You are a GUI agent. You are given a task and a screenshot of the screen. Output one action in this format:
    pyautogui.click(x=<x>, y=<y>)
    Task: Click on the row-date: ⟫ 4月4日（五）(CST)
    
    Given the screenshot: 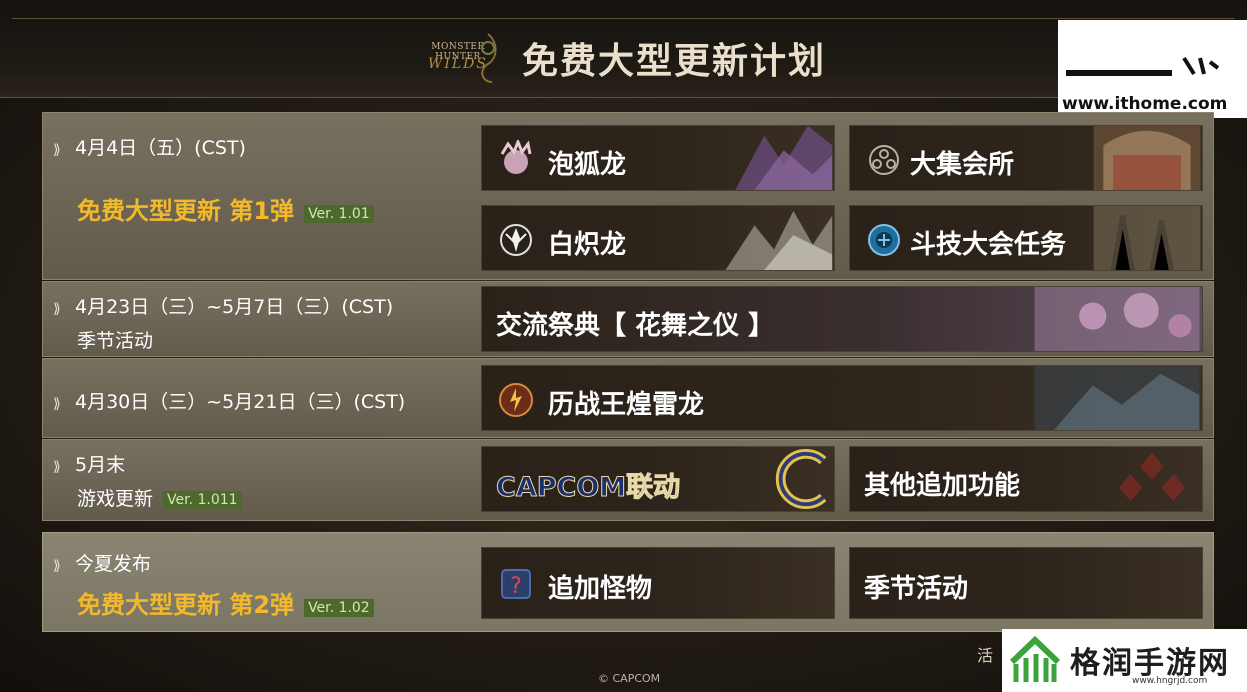 What is the action you would take?
    pyautogui.click(x=149, y=146)
    